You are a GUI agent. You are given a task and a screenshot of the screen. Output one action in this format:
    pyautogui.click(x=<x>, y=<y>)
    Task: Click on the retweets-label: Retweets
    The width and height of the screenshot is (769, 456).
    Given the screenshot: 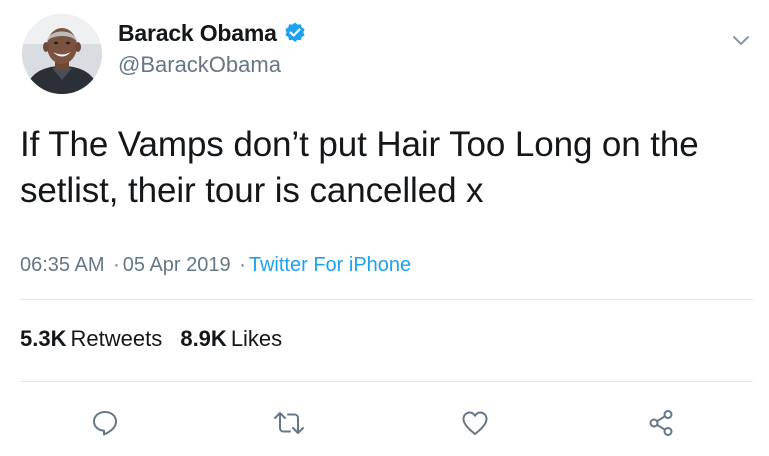 What is the action you would take?
    pyautogui.click(x=116, y=338)
    